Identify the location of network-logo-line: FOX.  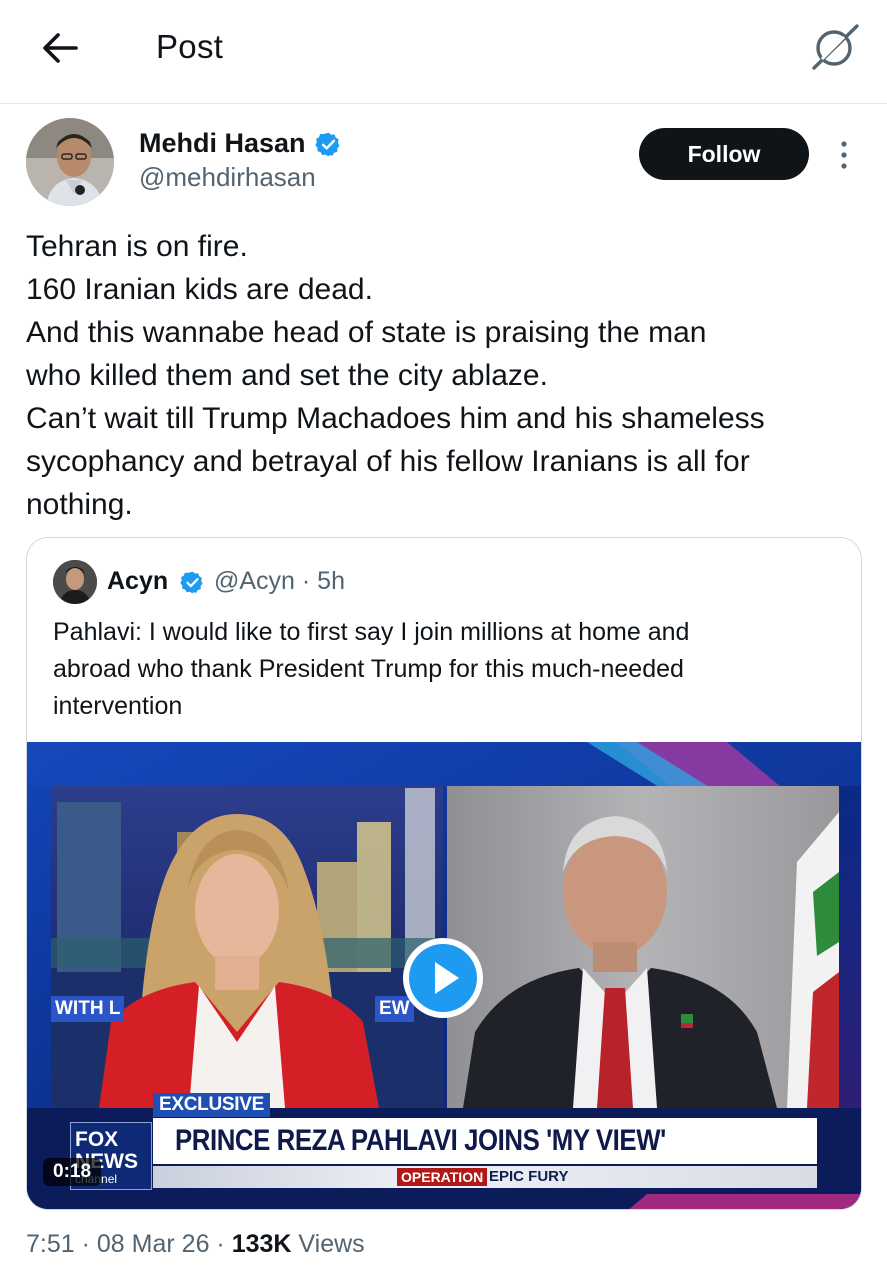
(97, 1139).